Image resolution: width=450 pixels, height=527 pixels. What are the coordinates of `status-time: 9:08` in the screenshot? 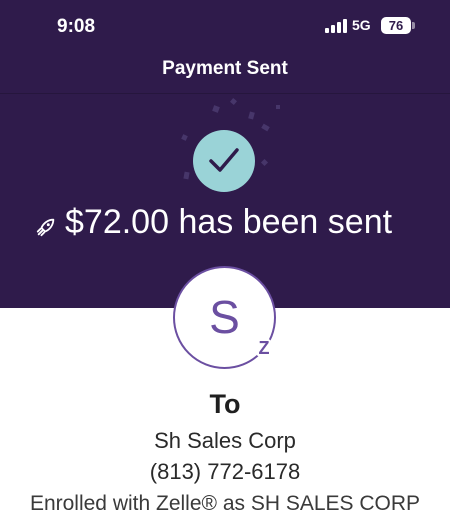 It's located at (76, 26).